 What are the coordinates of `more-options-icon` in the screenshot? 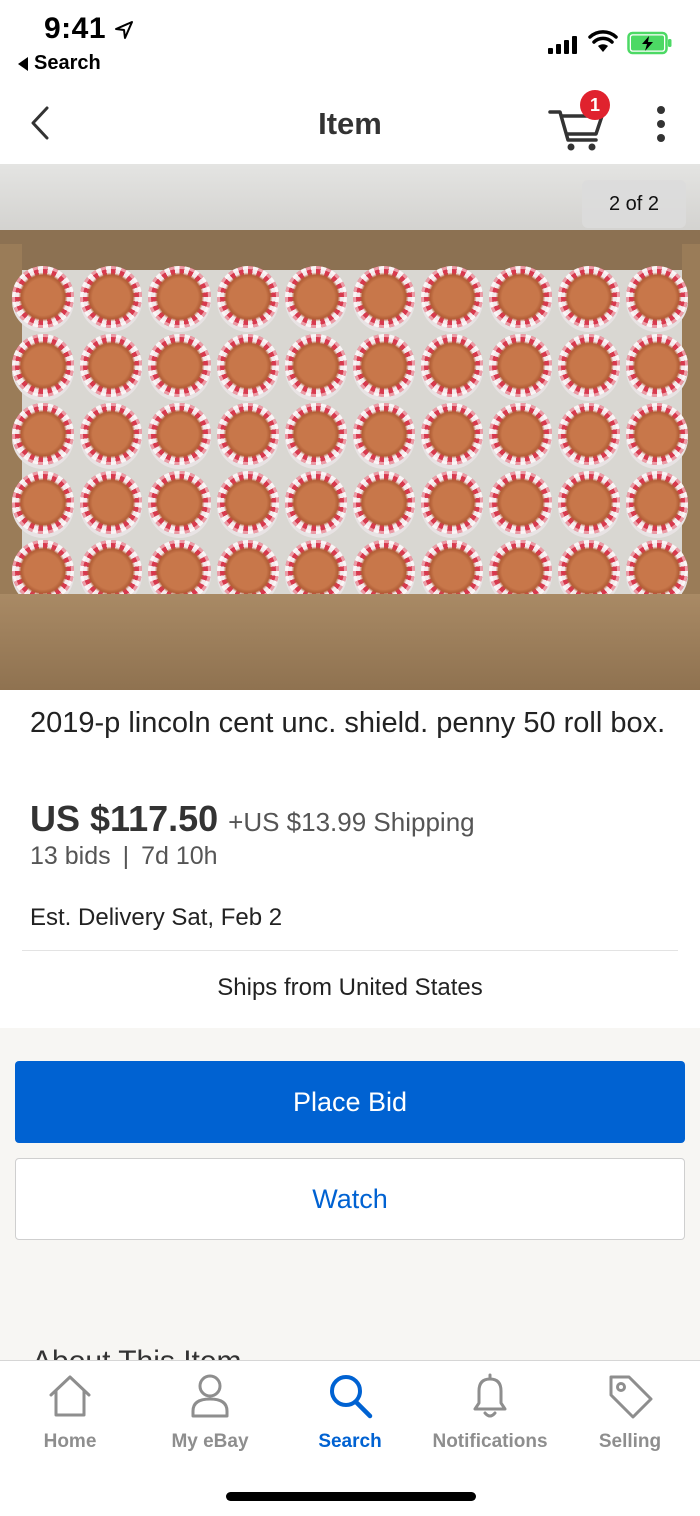 It's located at (661, 124).